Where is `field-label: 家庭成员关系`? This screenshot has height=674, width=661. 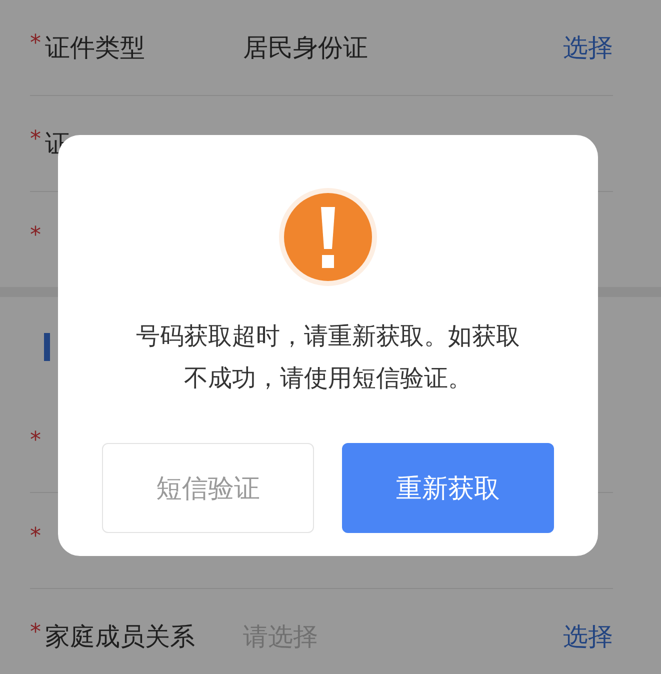 field-label: 家庭成员关系 is located at coordinates (120, 637).